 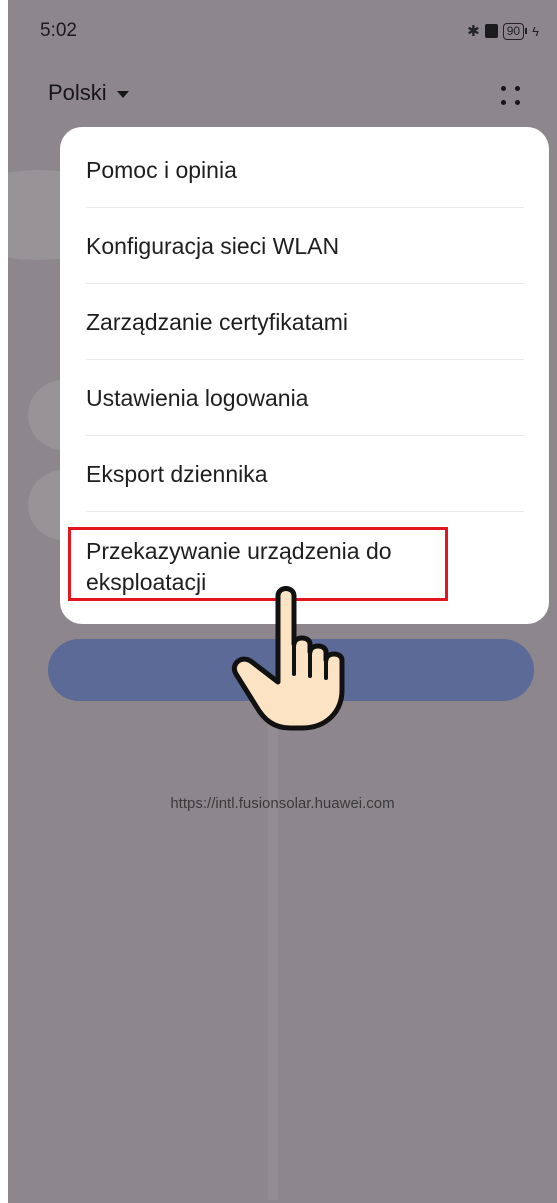 I want to click on battery-icon: 90, so click(x=515, y=31).